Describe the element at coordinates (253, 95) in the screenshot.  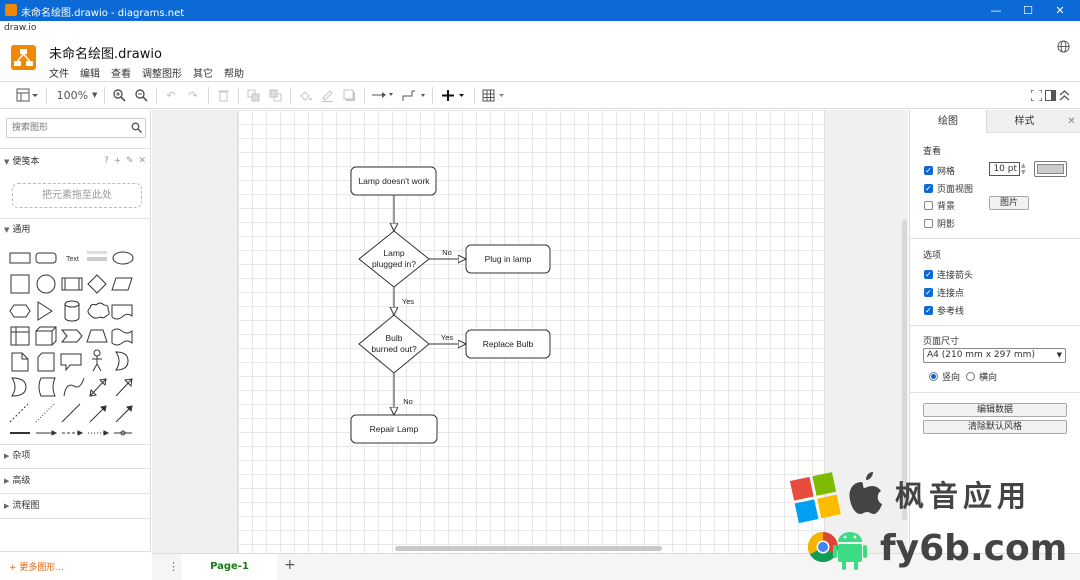
I see `to-front-button` at that location.